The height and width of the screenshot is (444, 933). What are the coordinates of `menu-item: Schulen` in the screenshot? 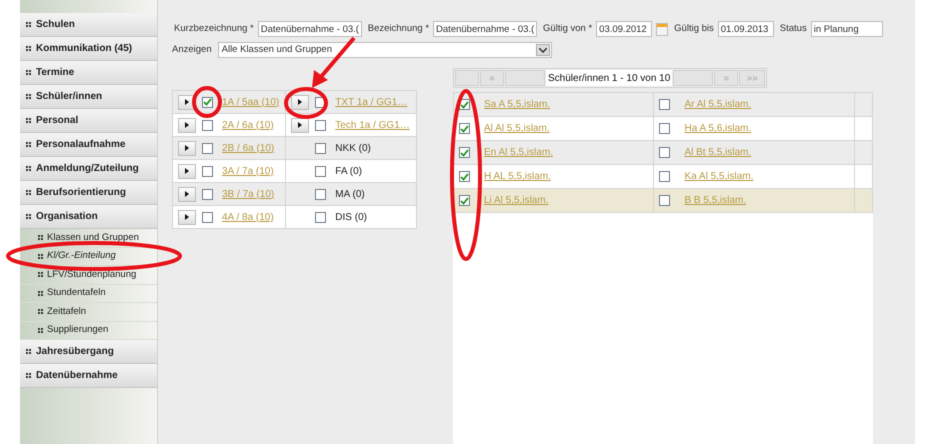 It's located at (88, 25).